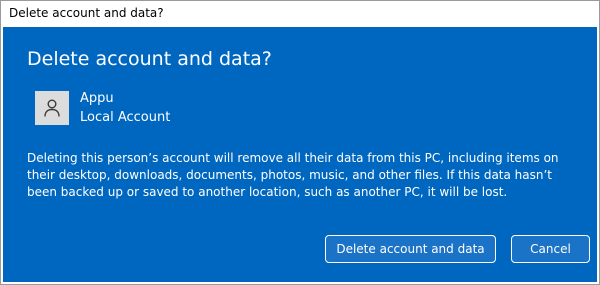 The width and height of the screenshot is (600, 285). I want to click on avatar, so click(52, 108).